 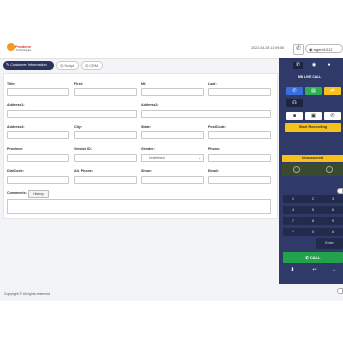 What do you see at coordinates (15, 149) in the screenshot?
I see `province-label: Province:` at bounding box center [15, 149].